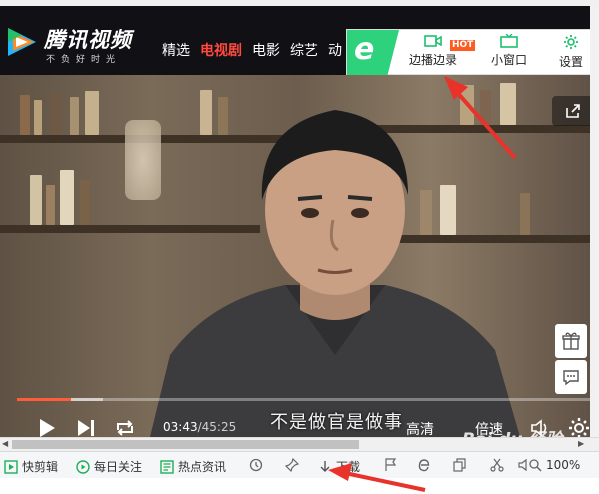 This screenshot has width=599, height=494. What do you see at coordinates (22, 42) in the screenshot?
I see `tencent-video-logo-icon` at bounding box center [22, 42].